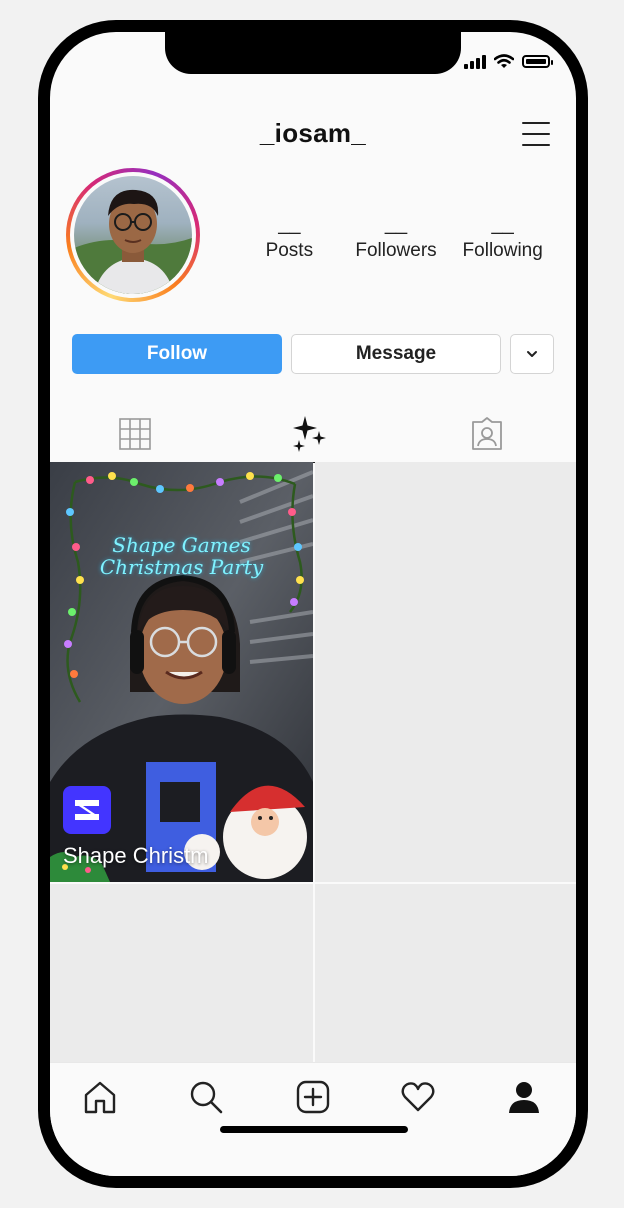 The height and width of the screenshot is (1208, 624). I want to click on posts-count: __, so click(289, 224).